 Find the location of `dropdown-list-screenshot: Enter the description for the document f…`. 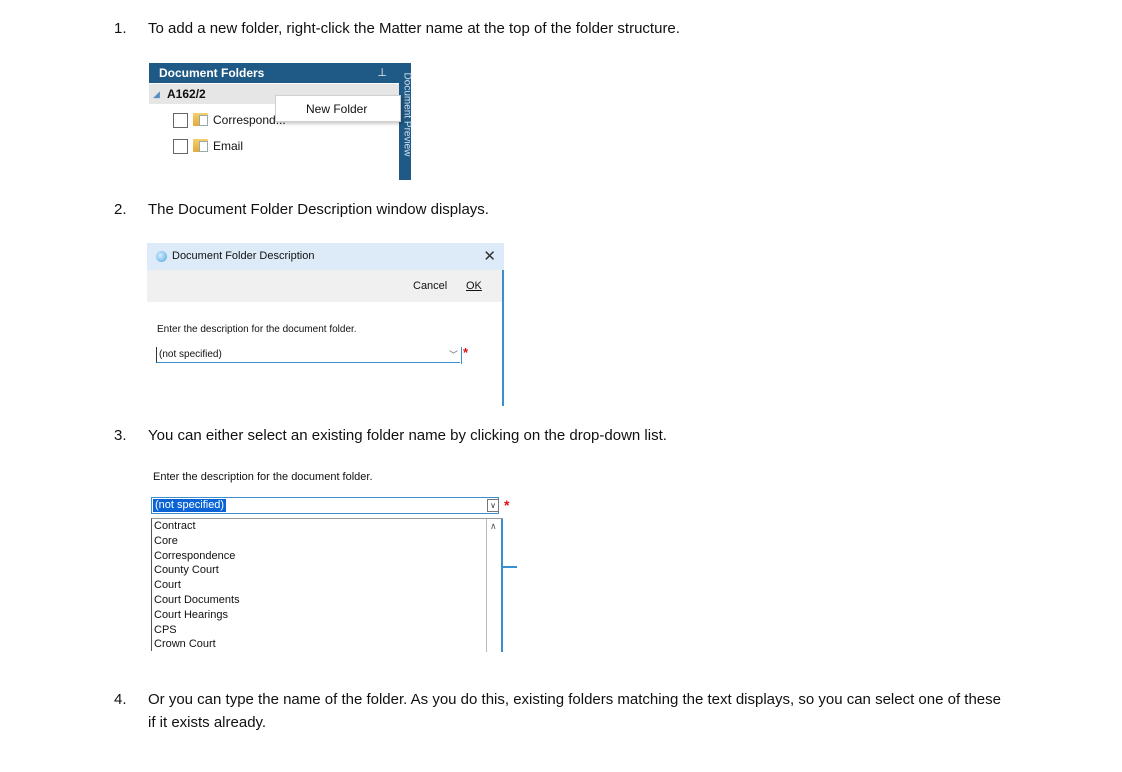

dropdown-list-screenshot: Enter the description for the document f… is located at coordinates (334, 559).